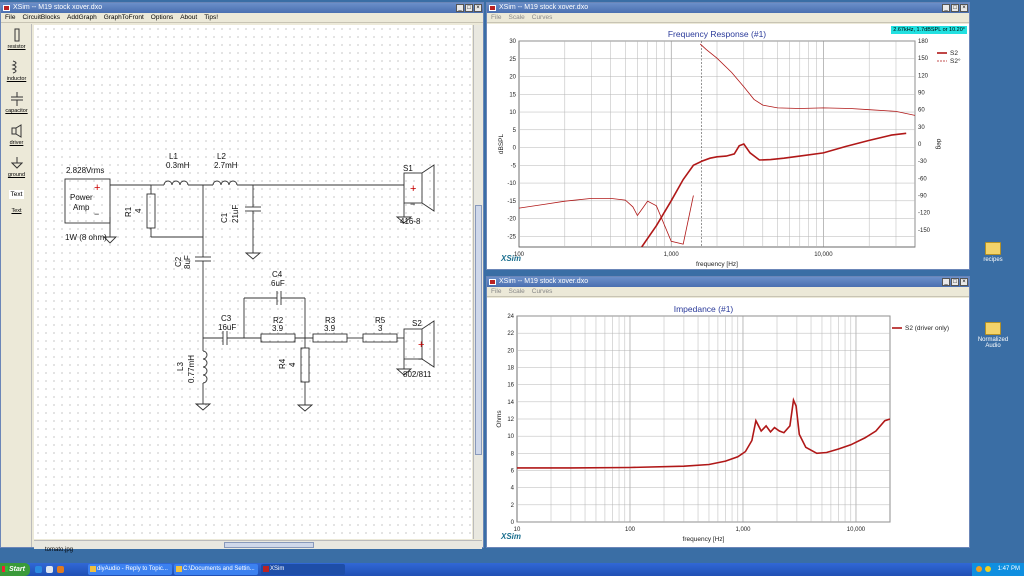 The width and height of the screenshot is (1024, 576). I want to click on desktop-icon-label: recipes, so click(993, 260).